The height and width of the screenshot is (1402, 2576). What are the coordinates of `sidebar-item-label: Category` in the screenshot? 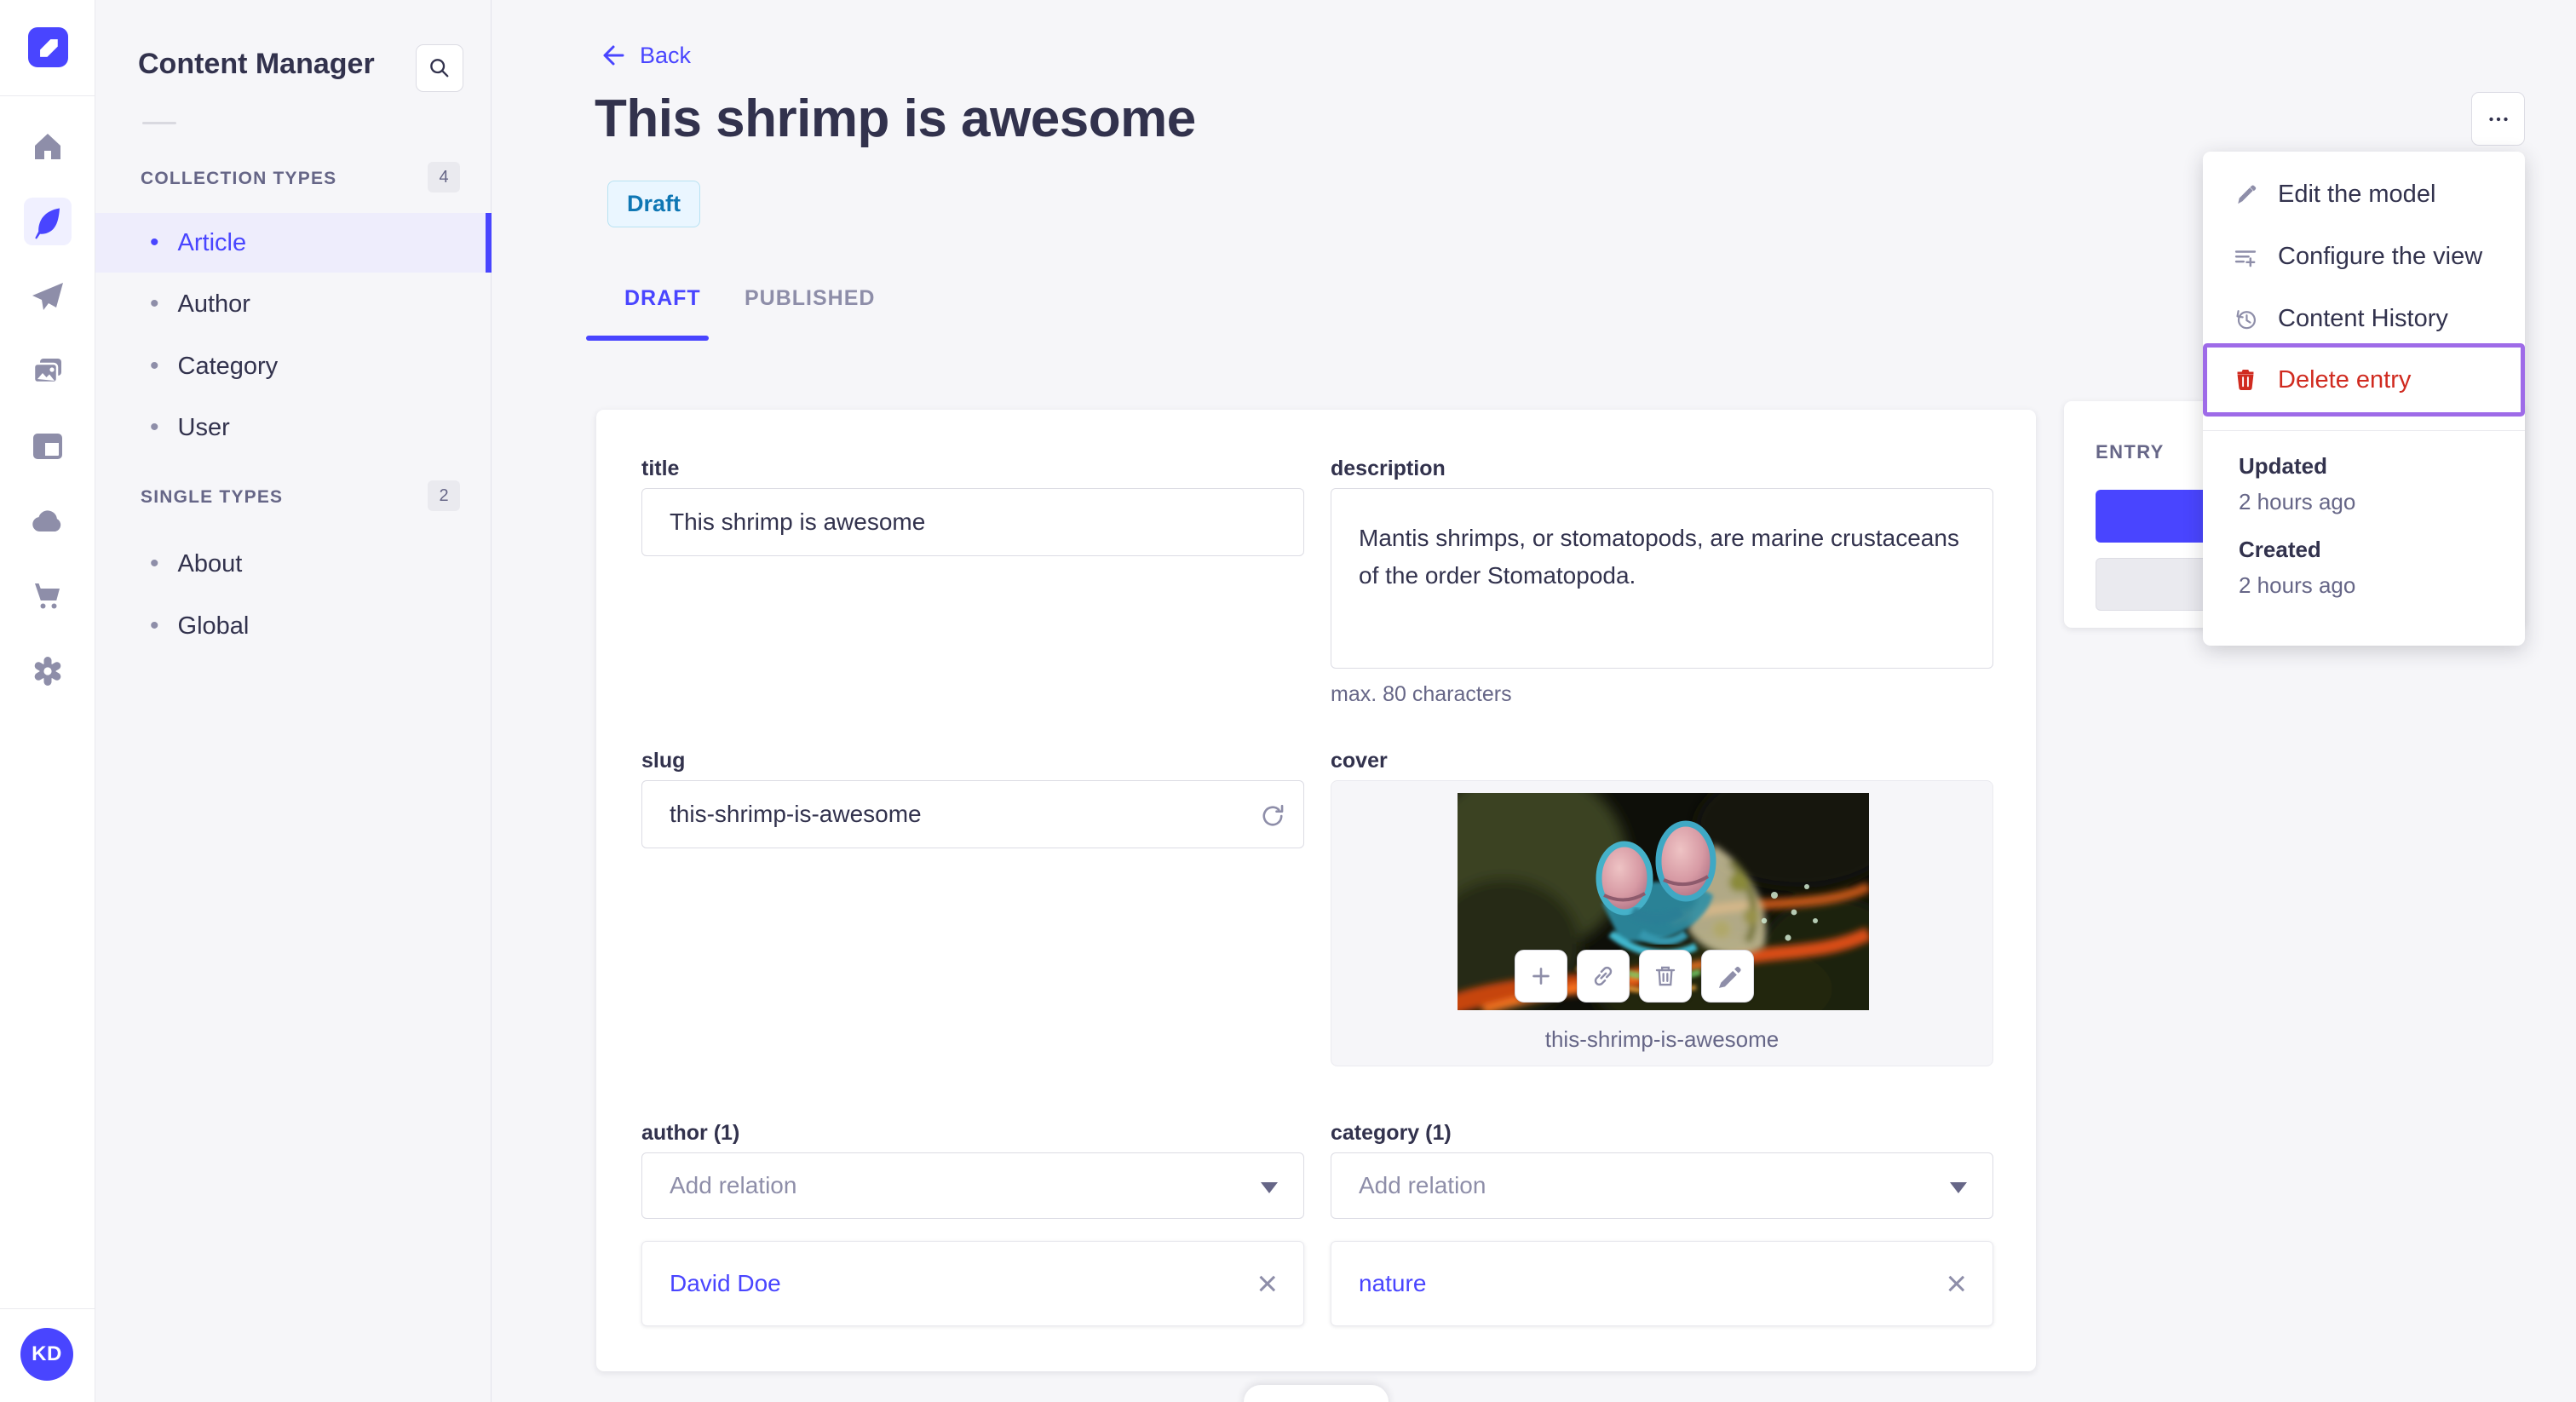 It's located at (228, 366).